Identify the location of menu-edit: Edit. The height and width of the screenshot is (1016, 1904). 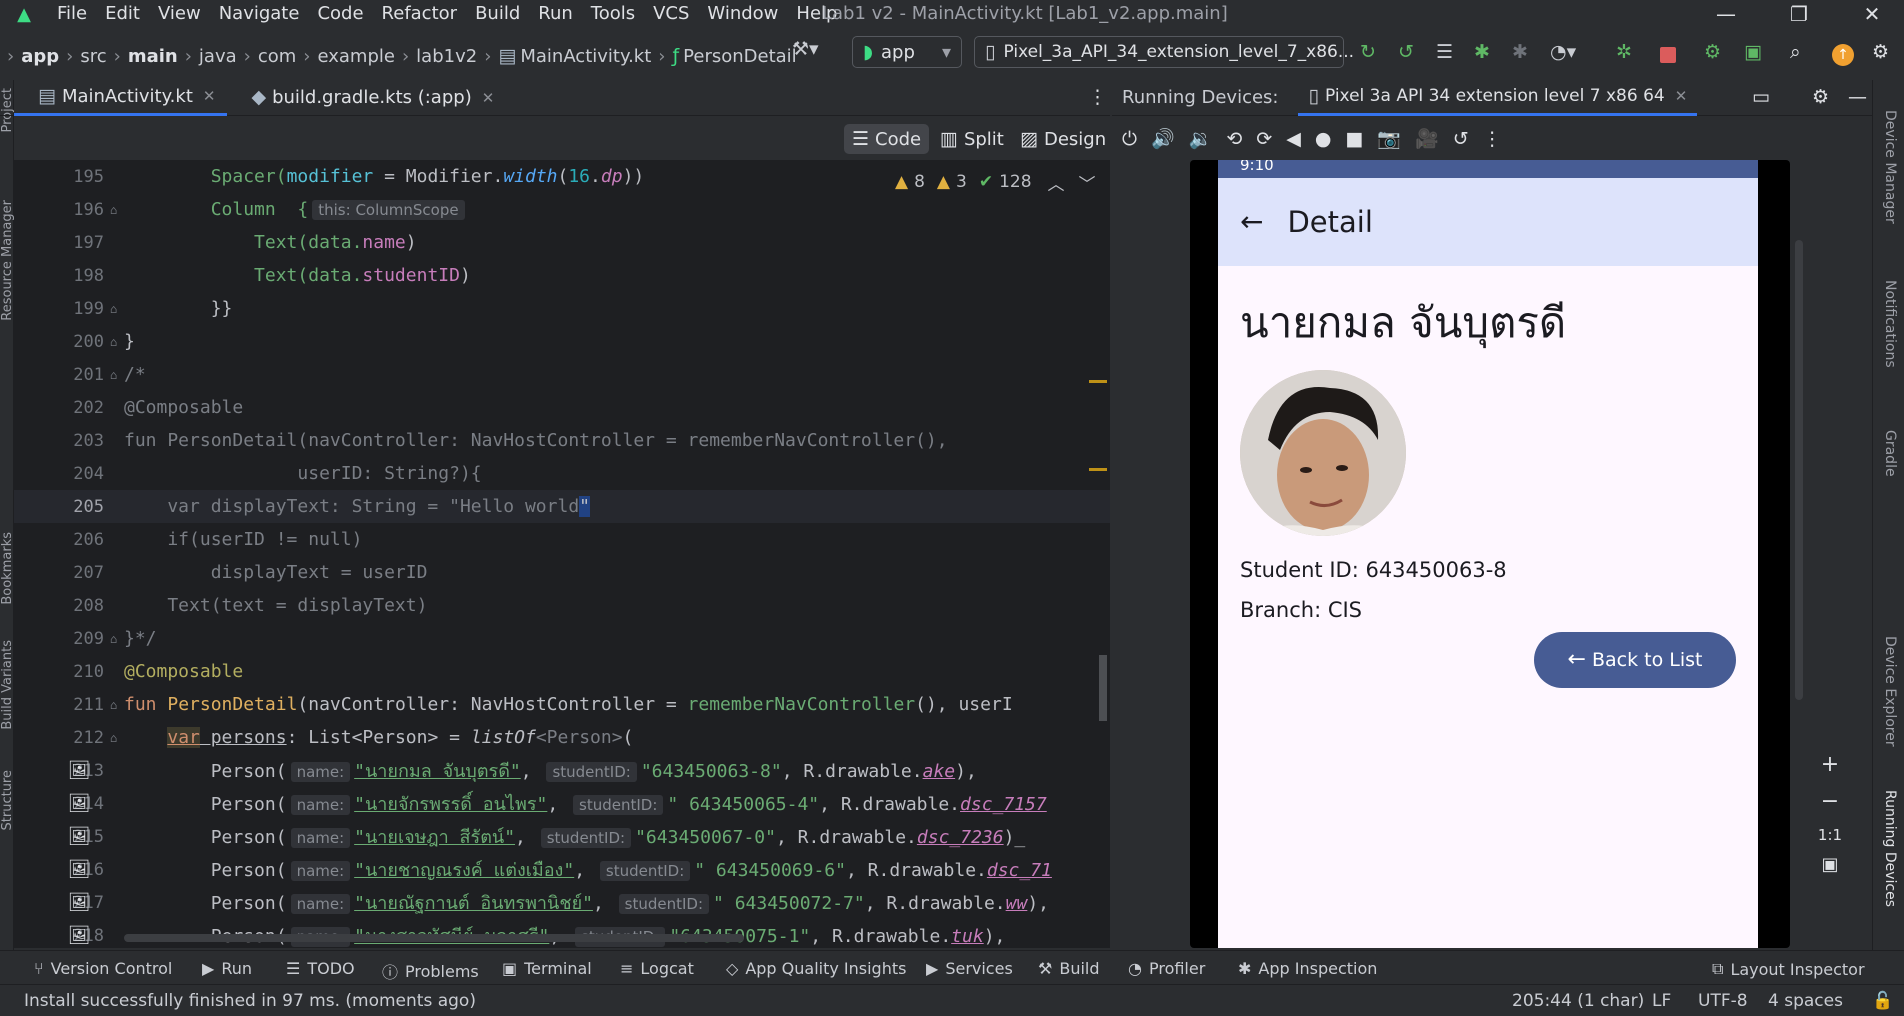
(122, 14).